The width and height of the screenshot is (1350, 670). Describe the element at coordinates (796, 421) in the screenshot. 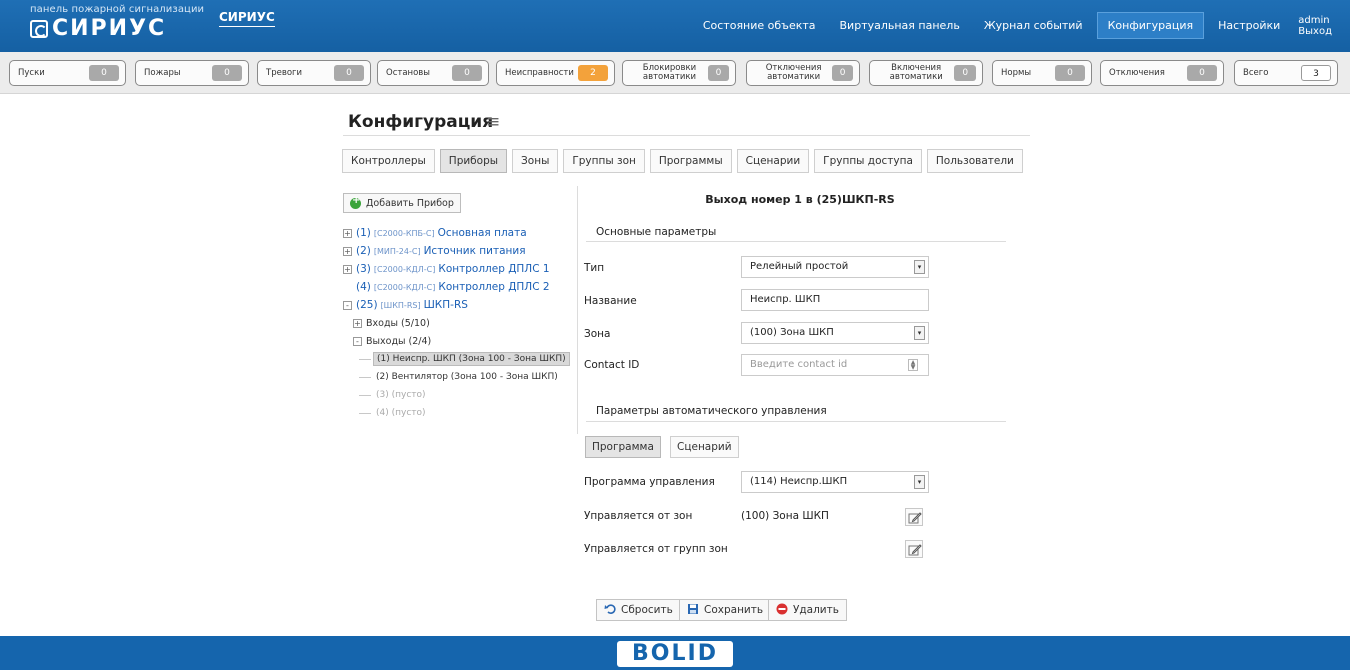

I see `divider` at that location.